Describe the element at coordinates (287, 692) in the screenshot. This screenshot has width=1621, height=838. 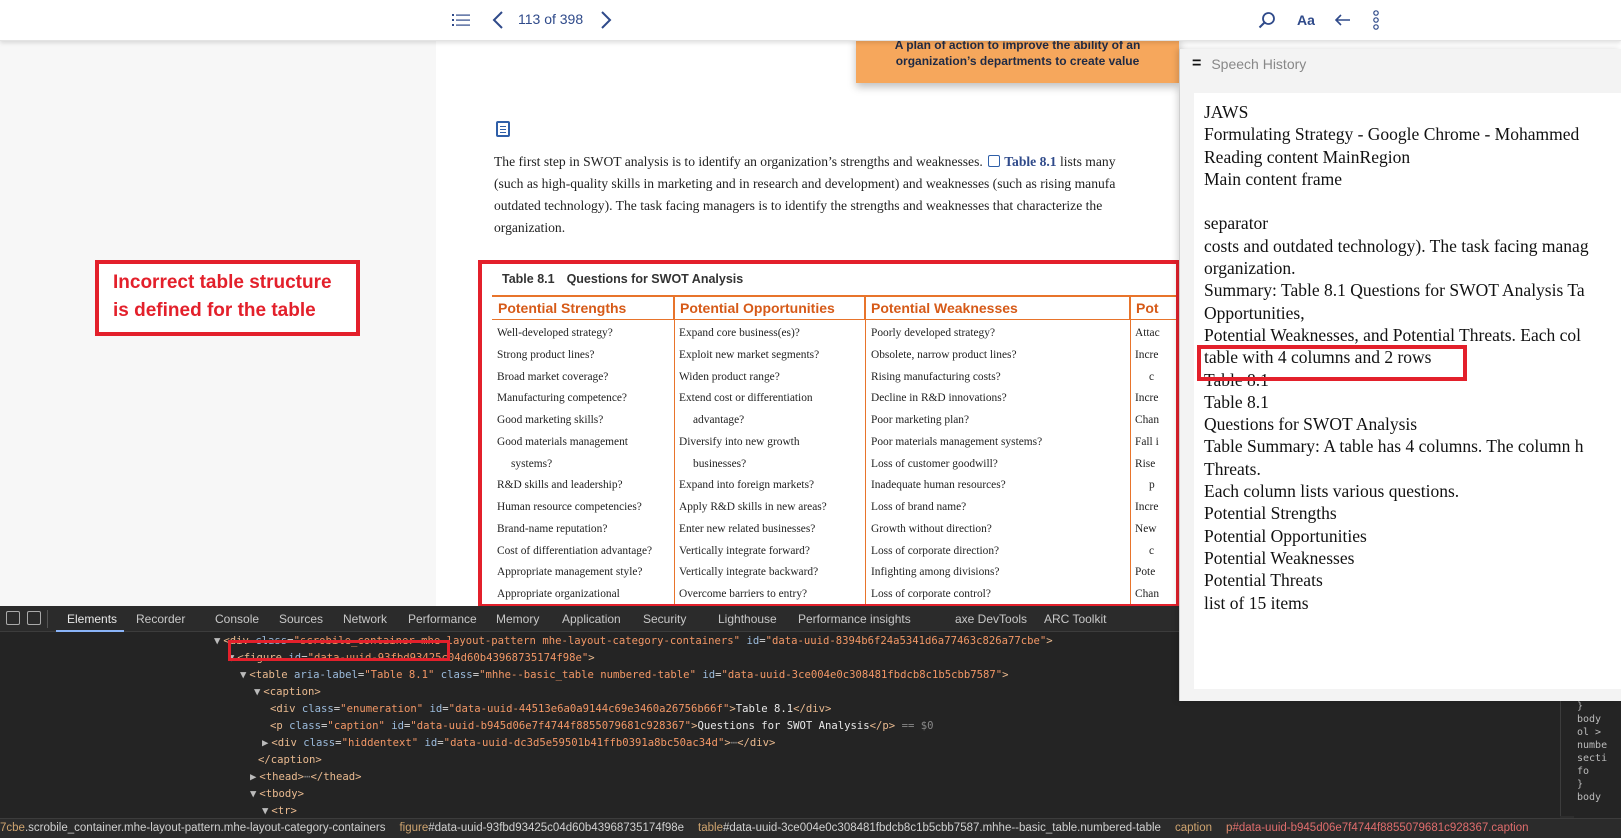
I see `dom-node: ▼ <caption>` at that location.